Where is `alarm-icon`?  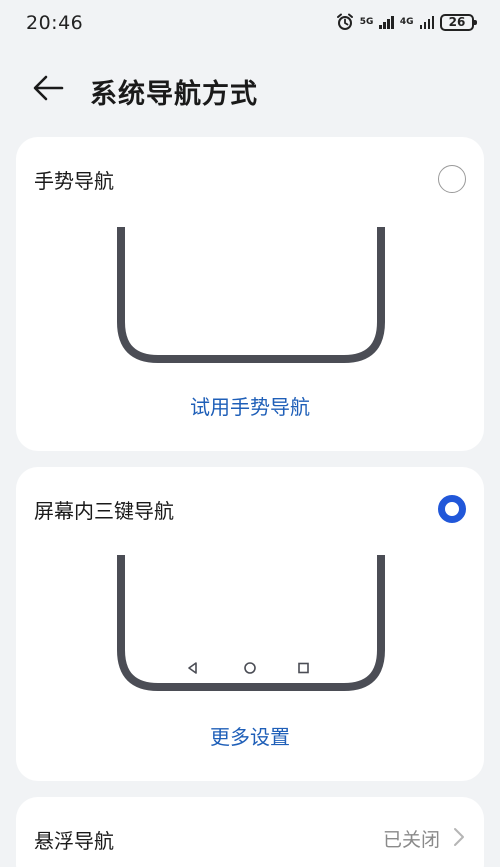 alarm-icon is located at coordinates (344, 21).